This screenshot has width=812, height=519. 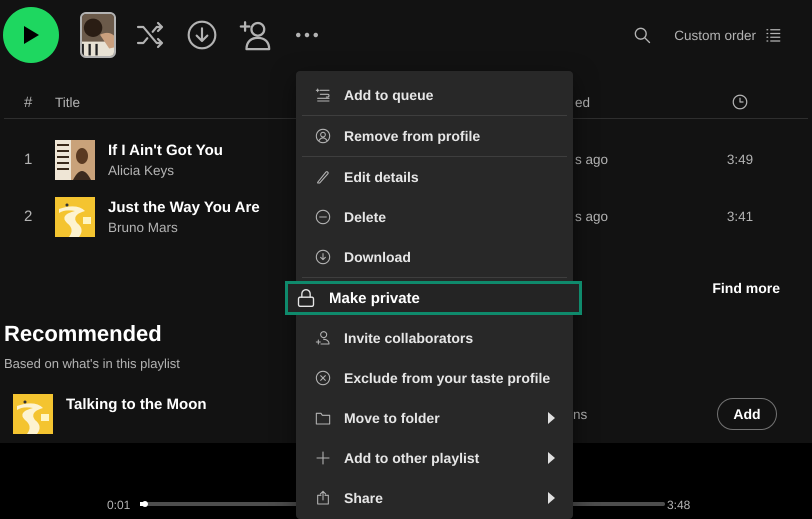 What do you see at coordinates (434, 95) in the screenshot?
I see `menu-item: Add to queue` at bounding box center [434, 95].